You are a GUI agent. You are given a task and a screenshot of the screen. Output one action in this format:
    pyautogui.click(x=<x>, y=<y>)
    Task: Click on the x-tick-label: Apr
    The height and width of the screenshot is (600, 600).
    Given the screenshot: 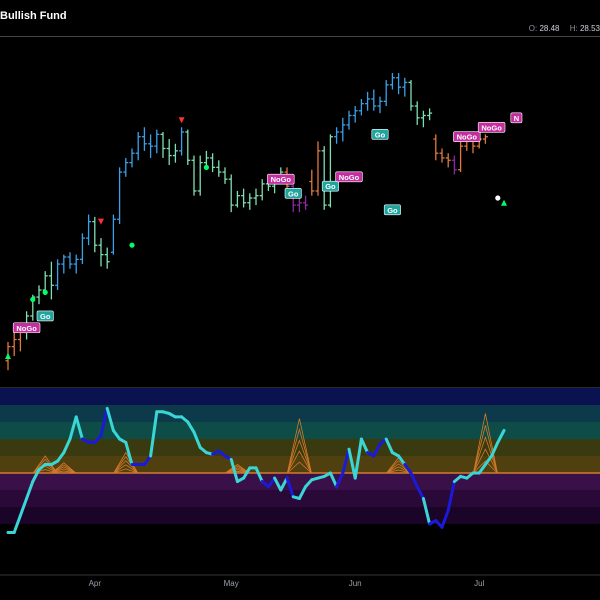 What is the action you would take?
    pyautogui.click(x=95, y=583)
    